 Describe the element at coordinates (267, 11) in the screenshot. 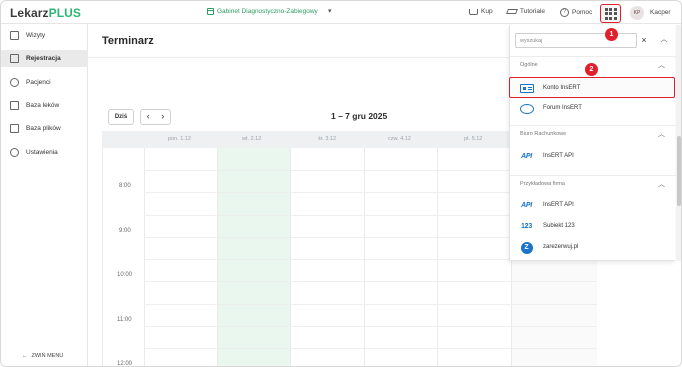

I see `clinic-name: Gabinet Diagnostyczno-Zabiegowy` at that location.